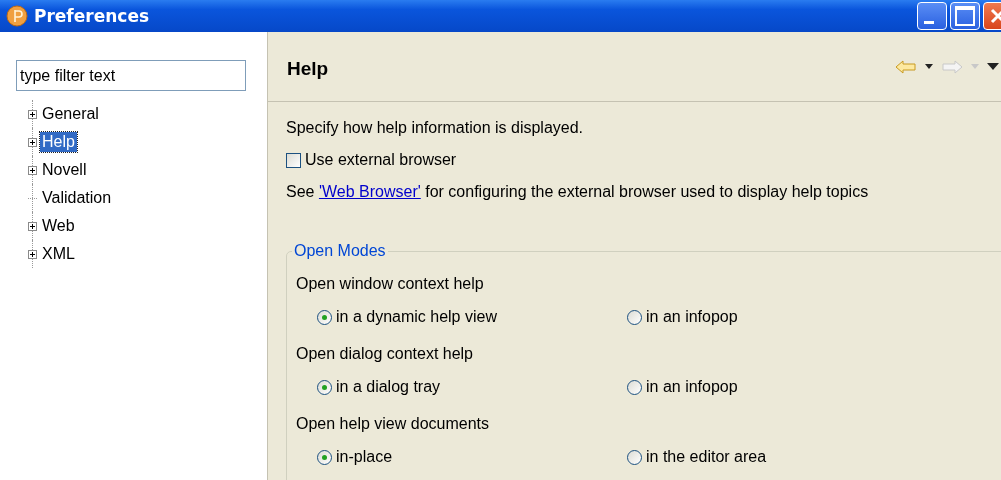  What do you see at coordinates (932, 16) in the screenshot?
I see `minimize-button` at bounding box center [932, 16].